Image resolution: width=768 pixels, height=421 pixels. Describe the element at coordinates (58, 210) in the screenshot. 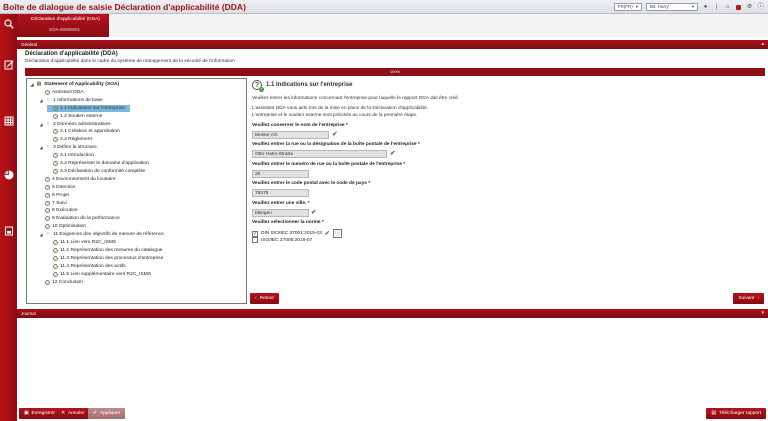

I see `tree-item: ? 8 Exécution` at that location.